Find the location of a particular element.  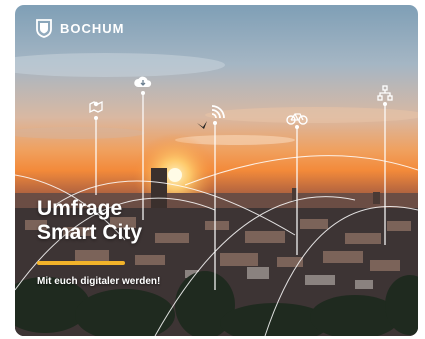

network-icon is located at coordinates (385, 93).